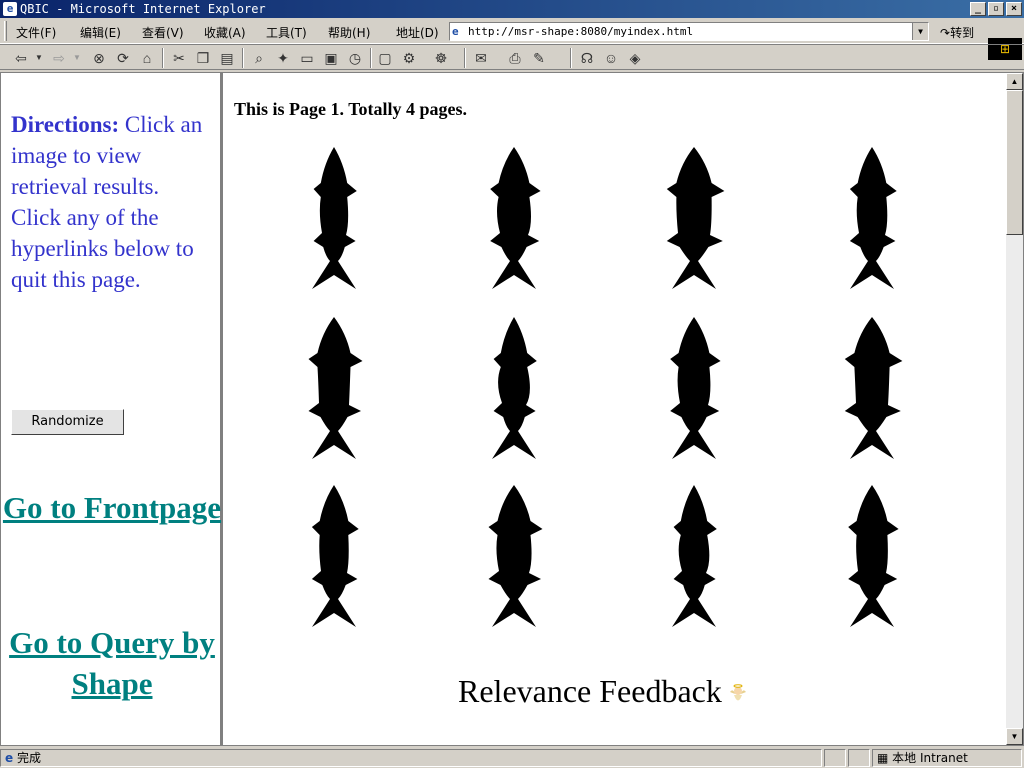  What do you see at coordinates (349, 32) in the screenshot?
I see `menu-help: 帮助(H)` at bounding box center [349, 32].